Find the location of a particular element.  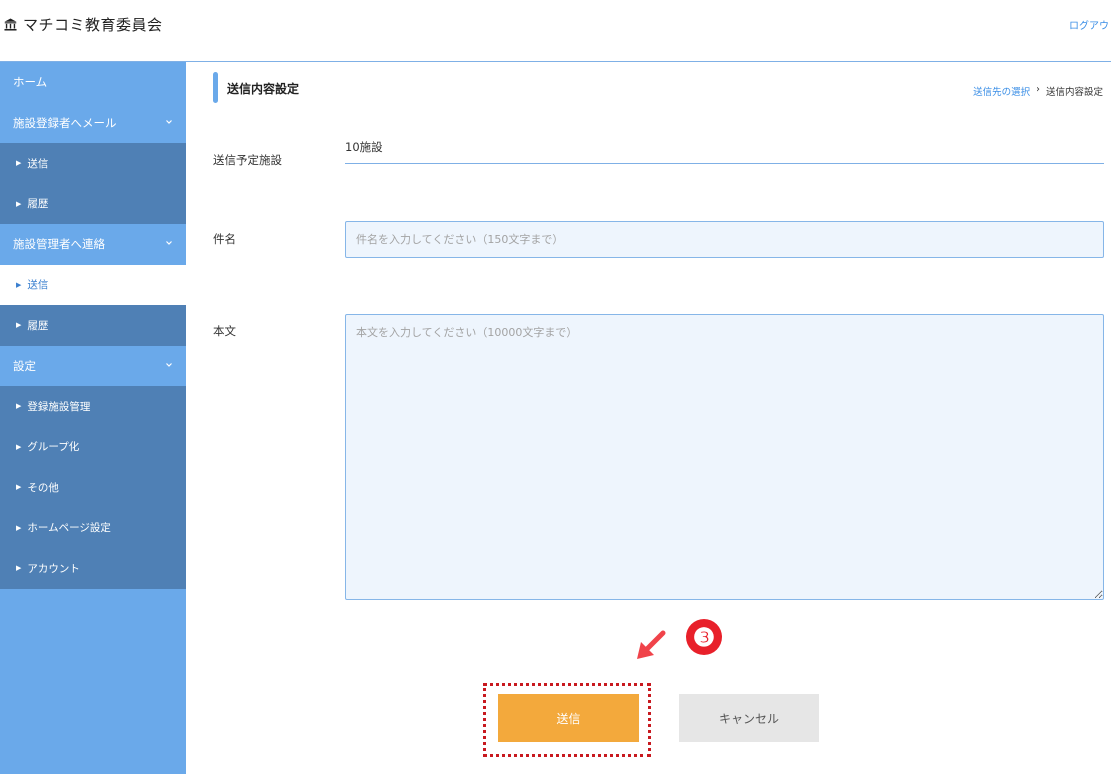

breadcrumb: 送信先の選択 › 送信内容設定 is located at coordinates (1038, 91).